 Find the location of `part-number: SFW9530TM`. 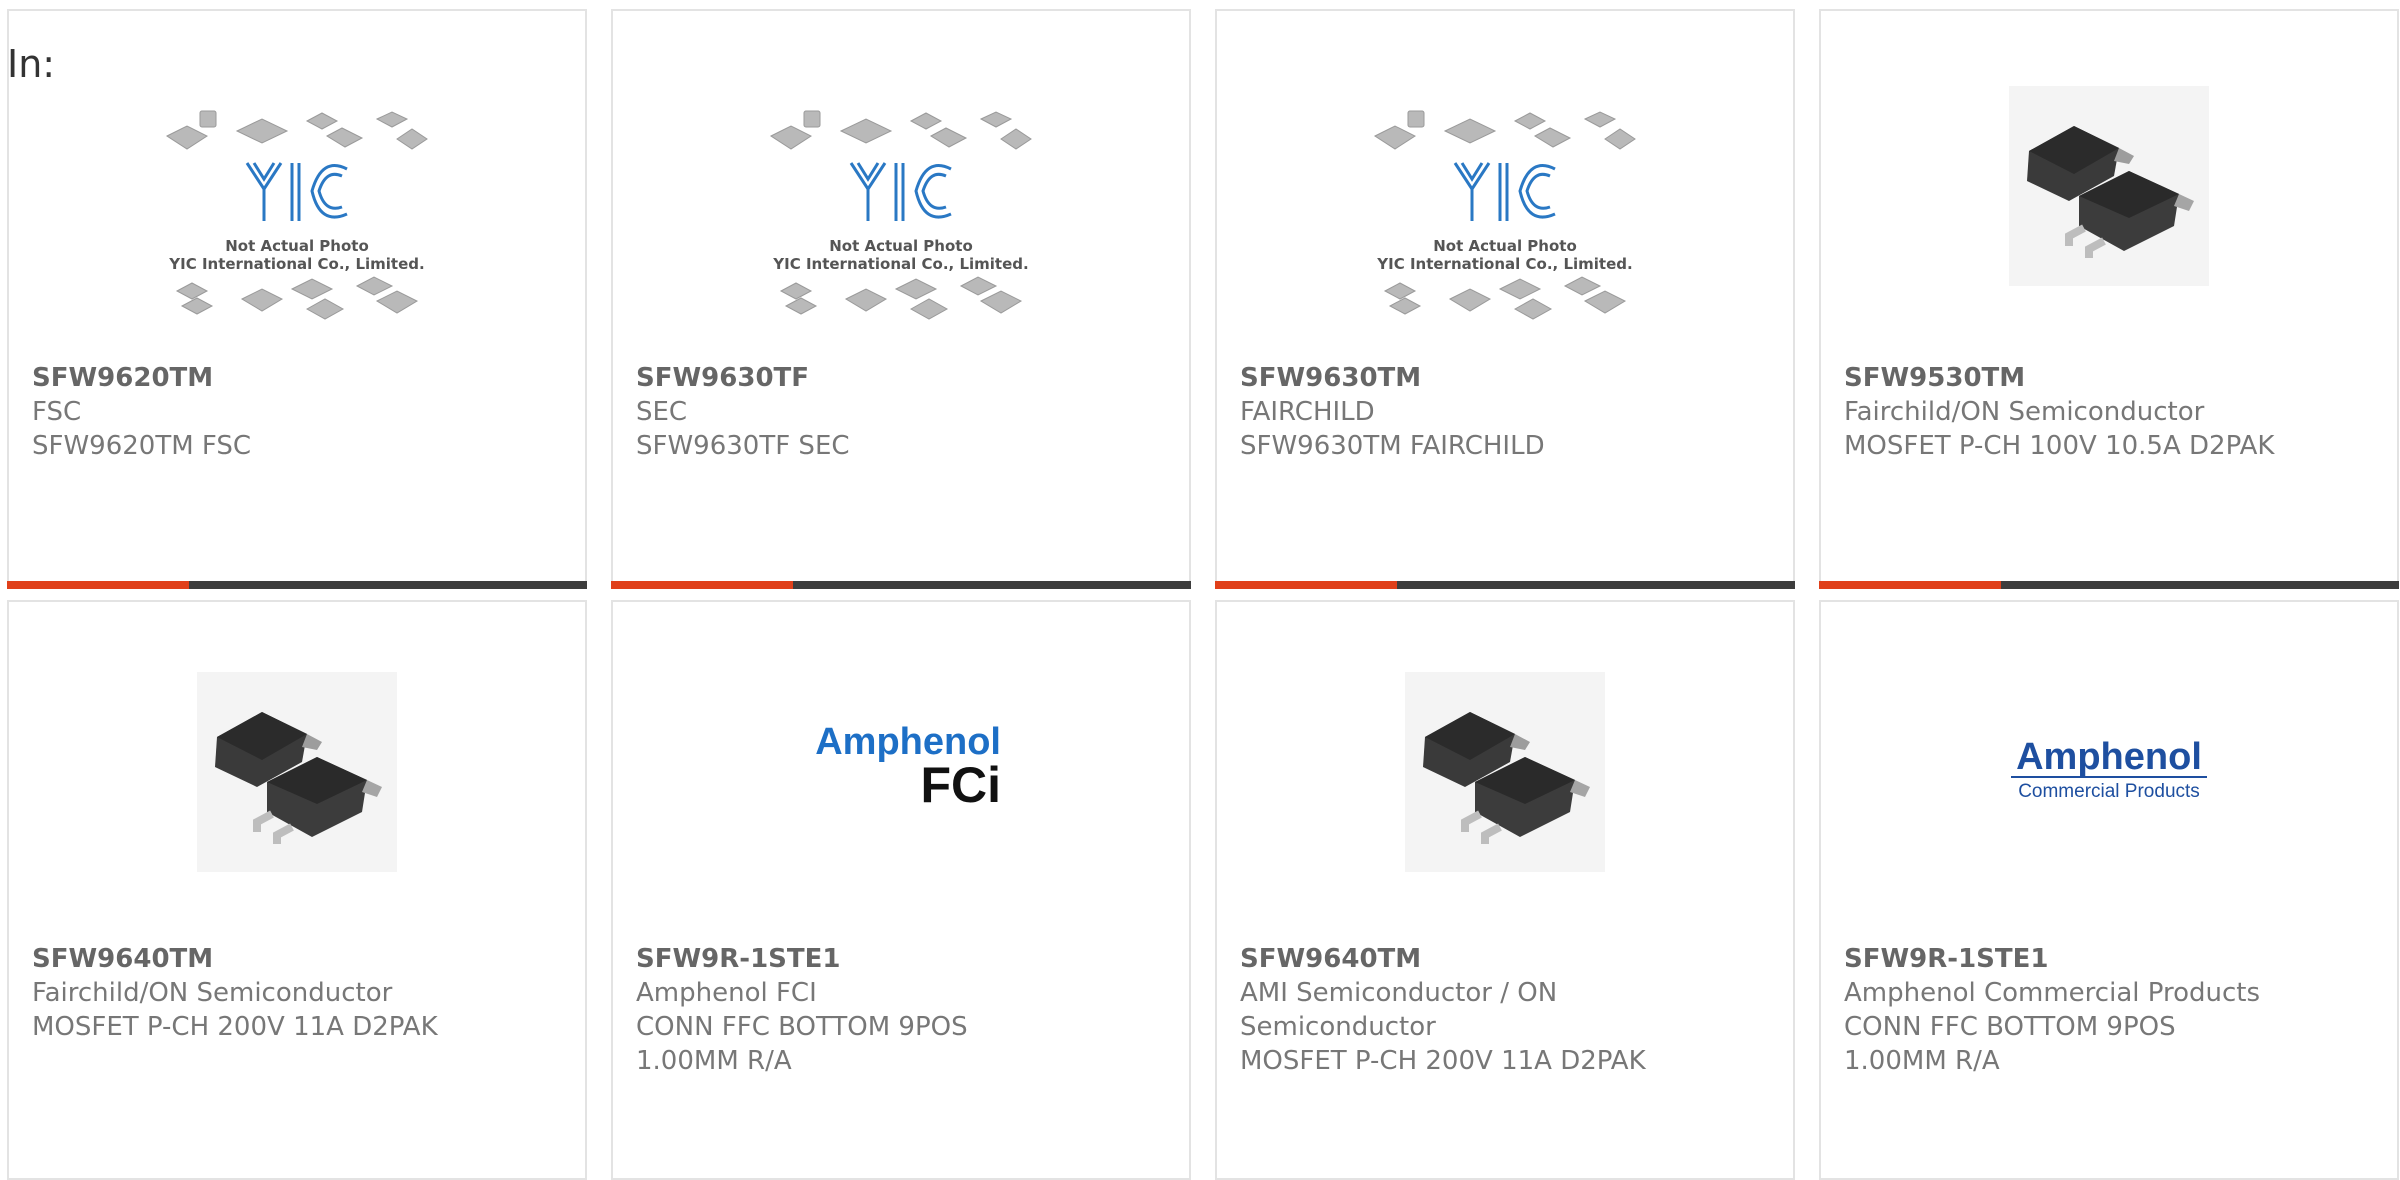

part-number: SFW9530TM is located at coordinates (2110, 378).